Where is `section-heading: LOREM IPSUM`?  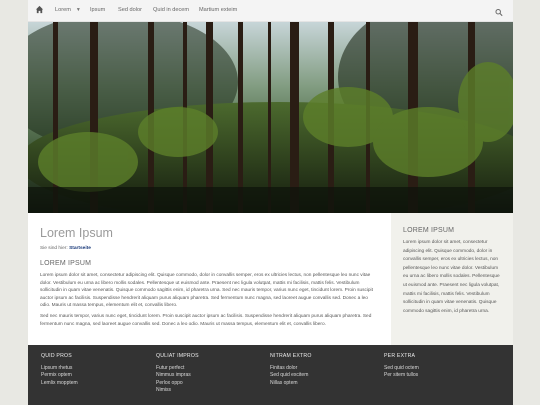
section-heading: LOREM IPSUM is located at coordinates (66, 263).